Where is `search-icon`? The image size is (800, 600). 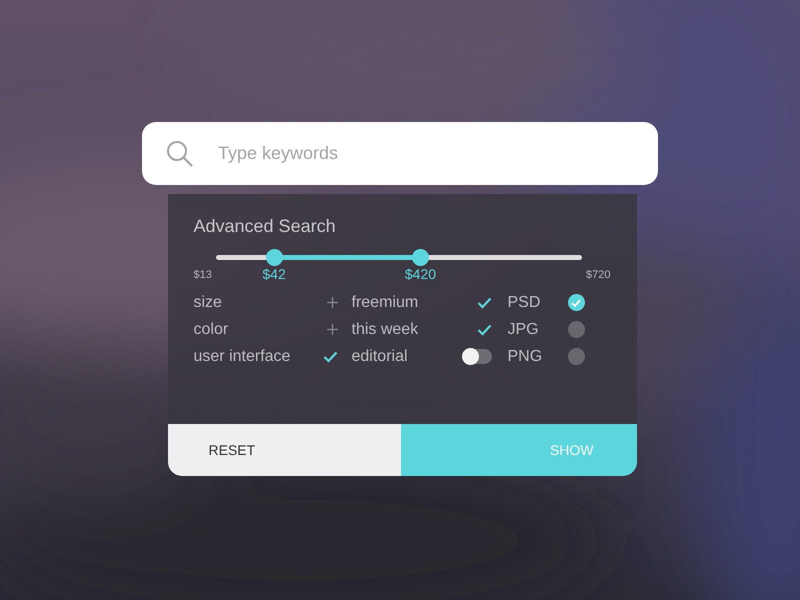
search-icon is located at coordinates (180, 154).